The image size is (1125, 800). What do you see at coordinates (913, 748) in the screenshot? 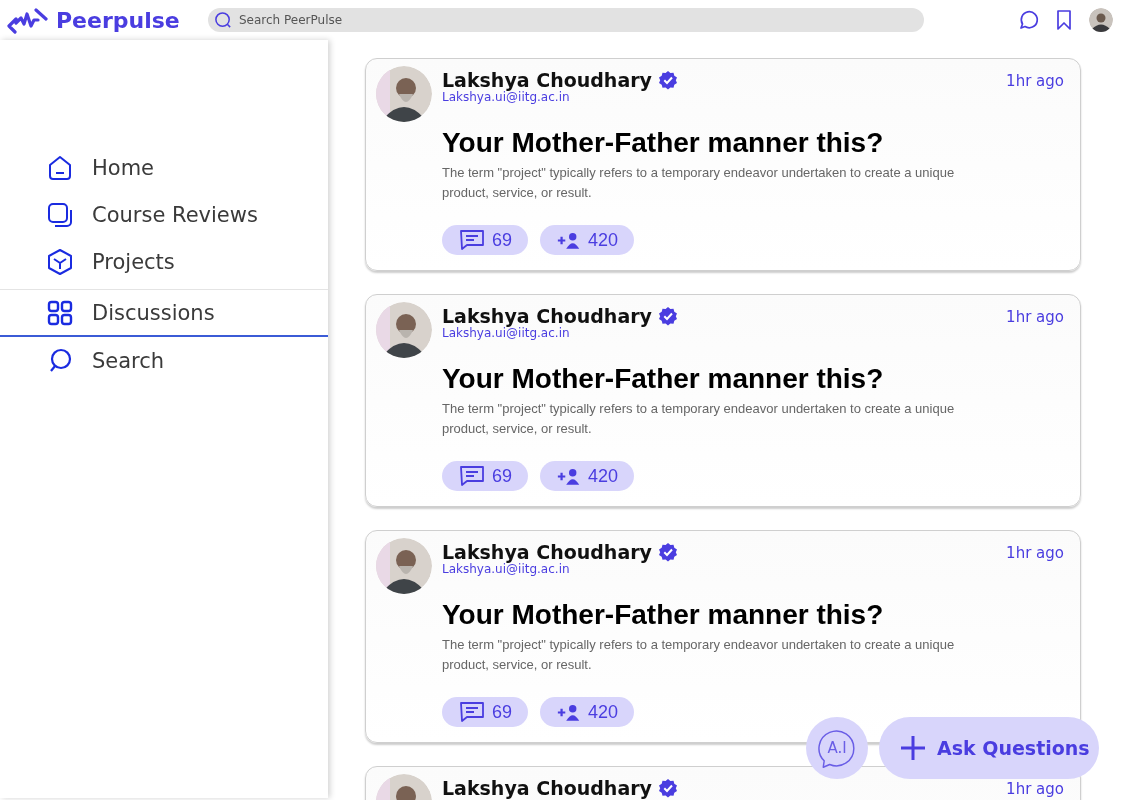
I see `plus-icon` at bounding box center [913, 748].